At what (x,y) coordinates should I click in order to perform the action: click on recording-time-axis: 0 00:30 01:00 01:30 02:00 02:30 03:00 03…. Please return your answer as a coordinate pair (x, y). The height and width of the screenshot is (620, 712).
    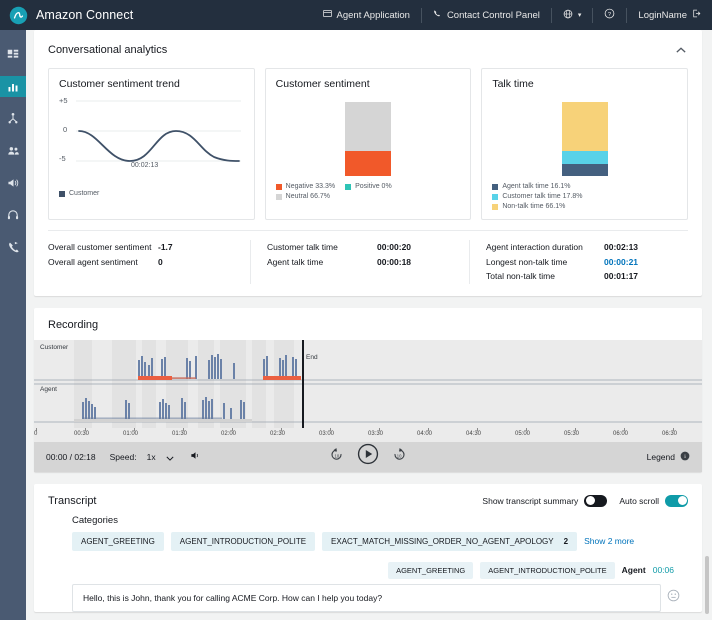
    Looking at the image, I should click on (368, 434).